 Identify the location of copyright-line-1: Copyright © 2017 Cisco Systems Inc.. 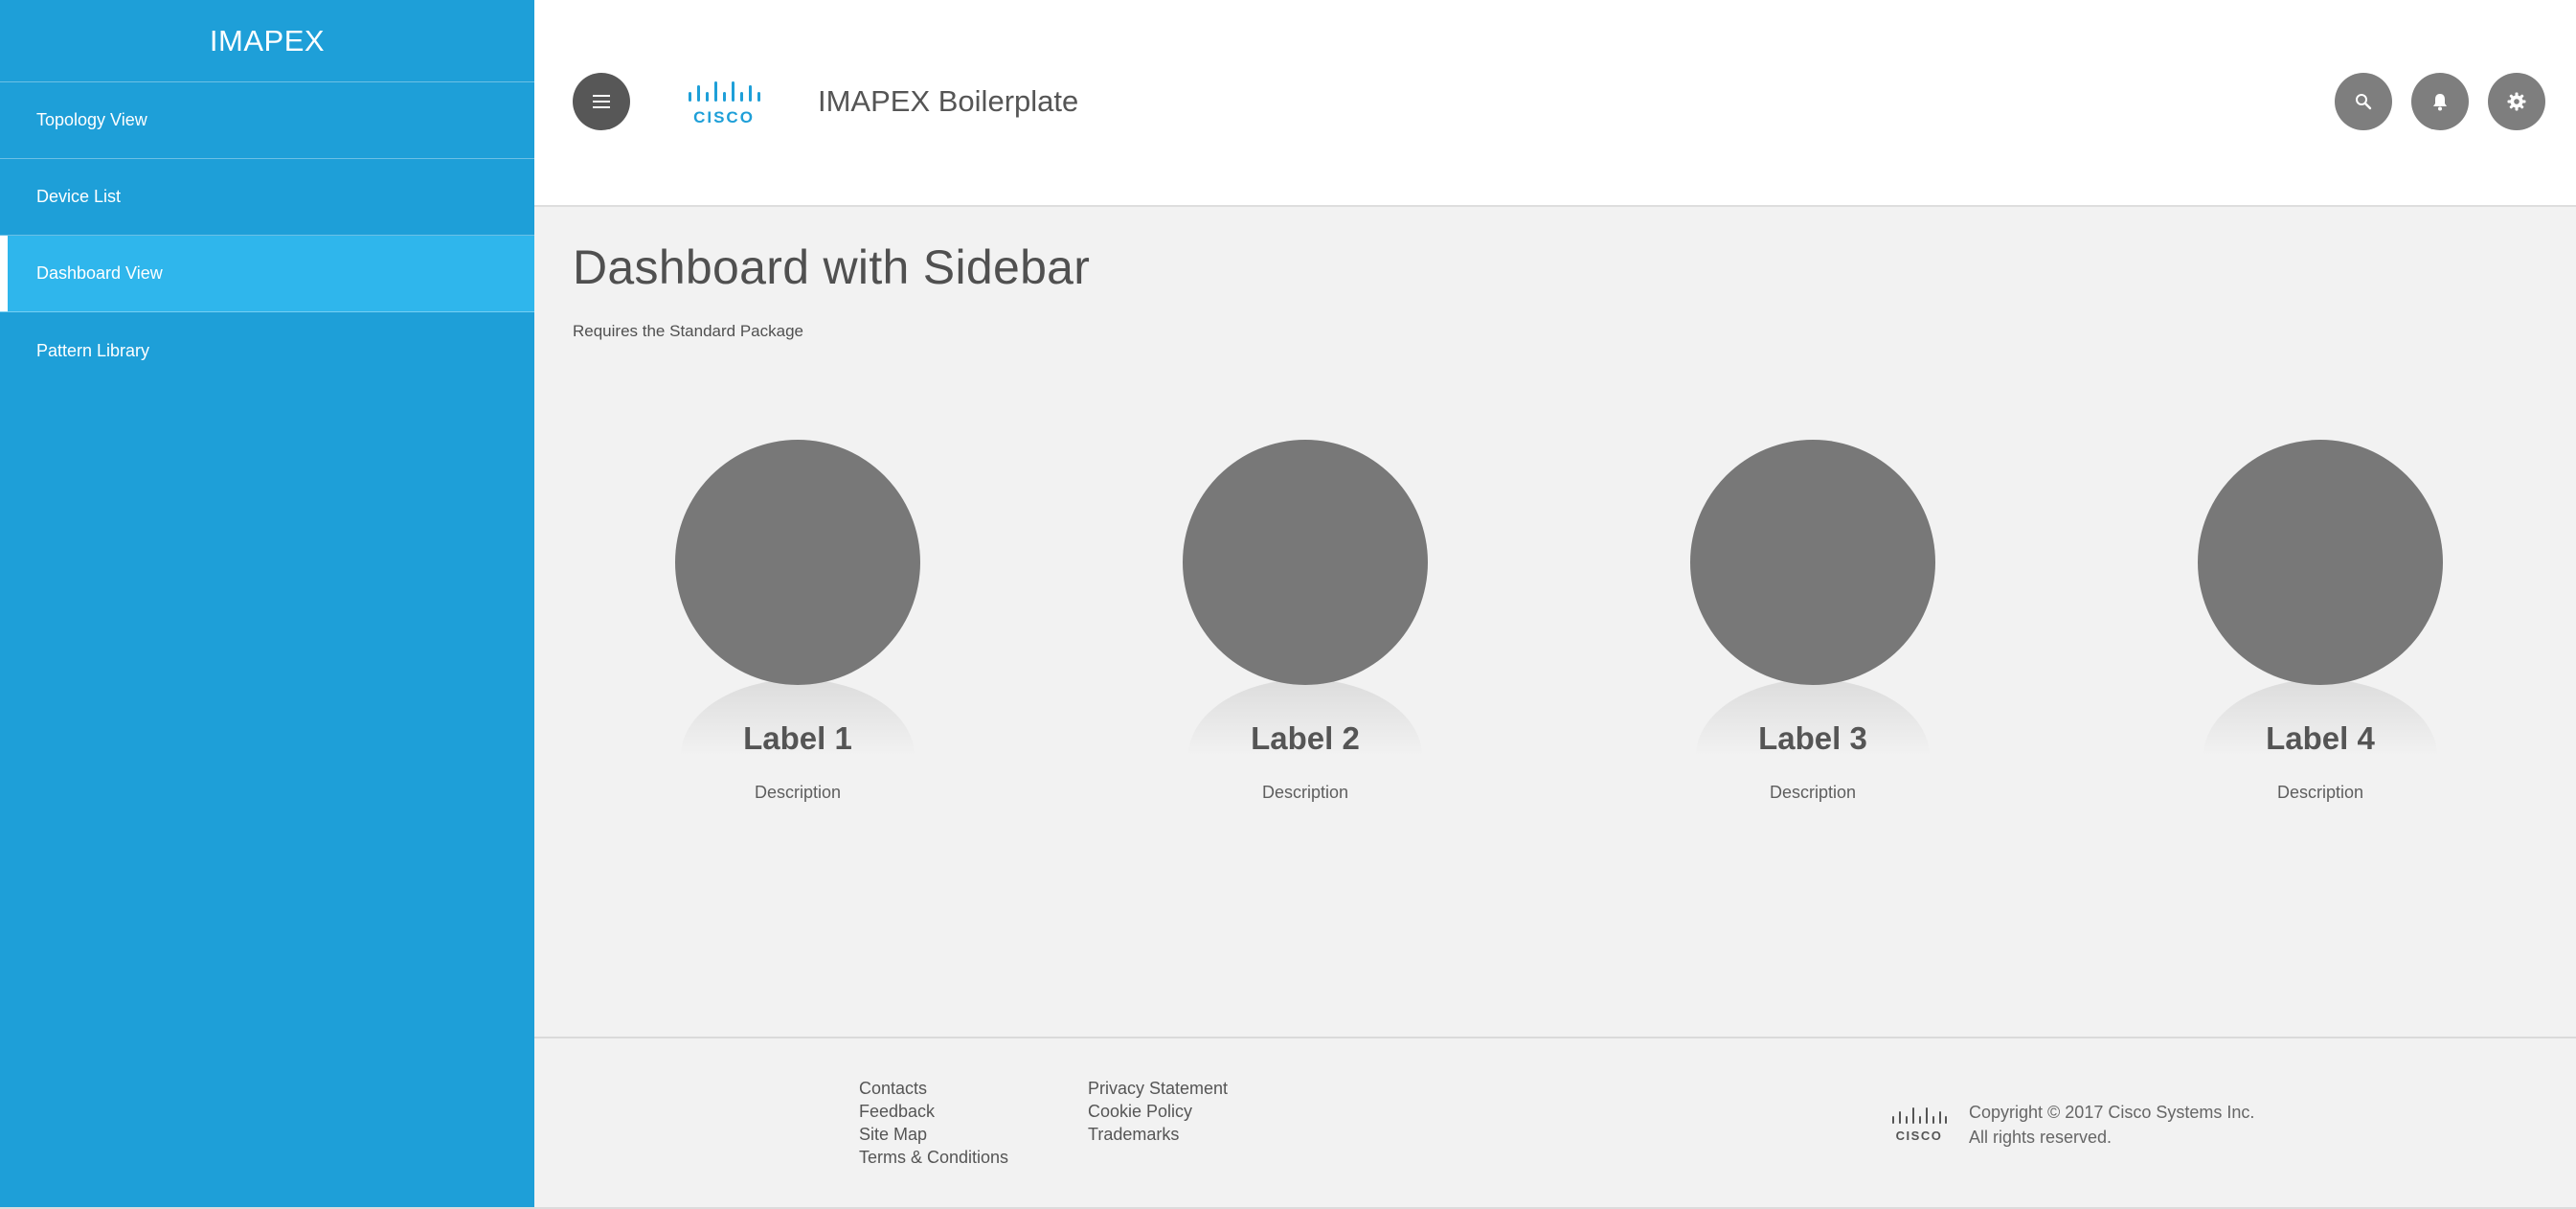
(2112, 1112).